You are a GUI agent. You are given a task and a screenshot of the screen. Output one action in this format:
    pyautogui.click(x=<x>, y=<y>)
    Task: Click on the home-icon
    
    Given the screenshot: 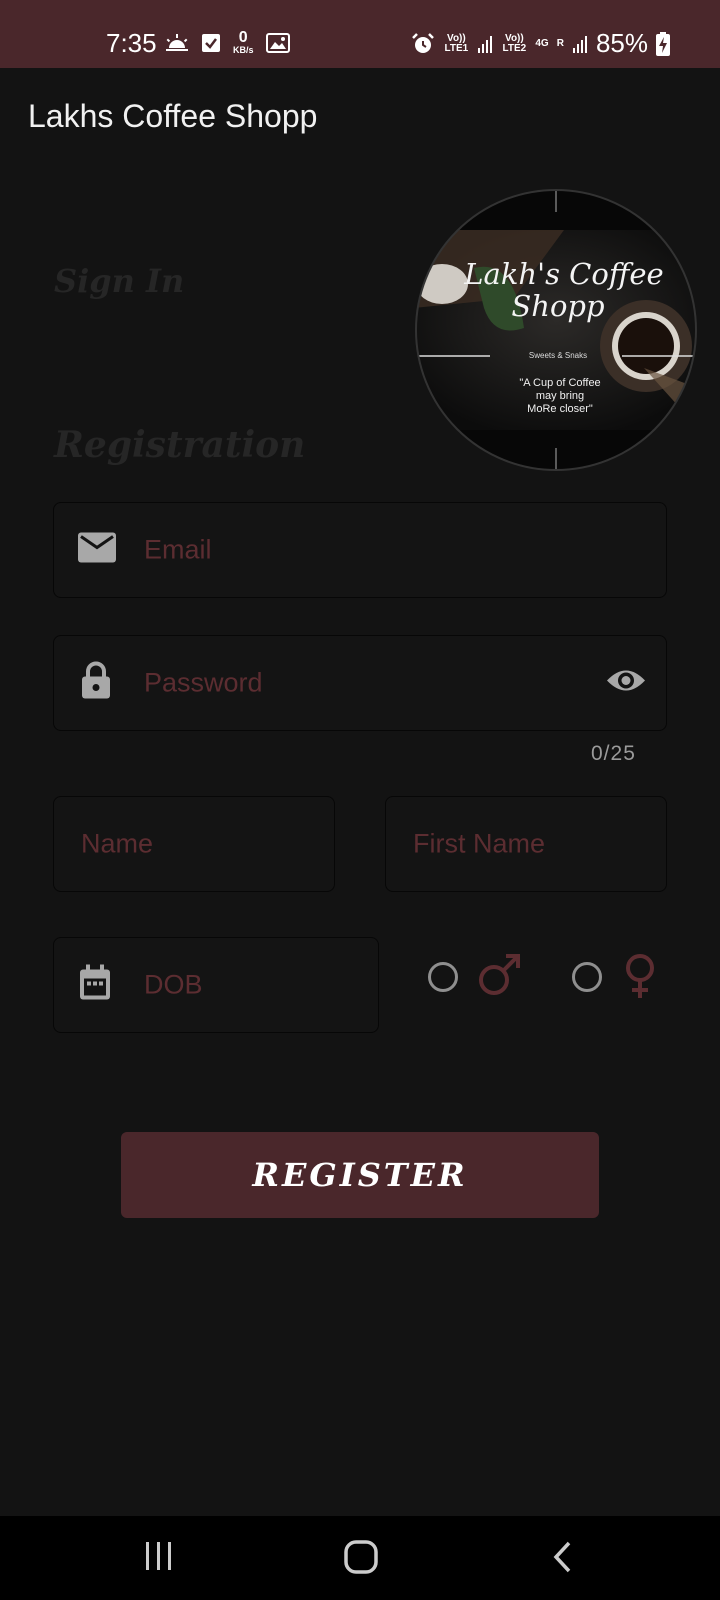 What is the action you would take?
    pyautogui.click(x=361, y=1559)
    